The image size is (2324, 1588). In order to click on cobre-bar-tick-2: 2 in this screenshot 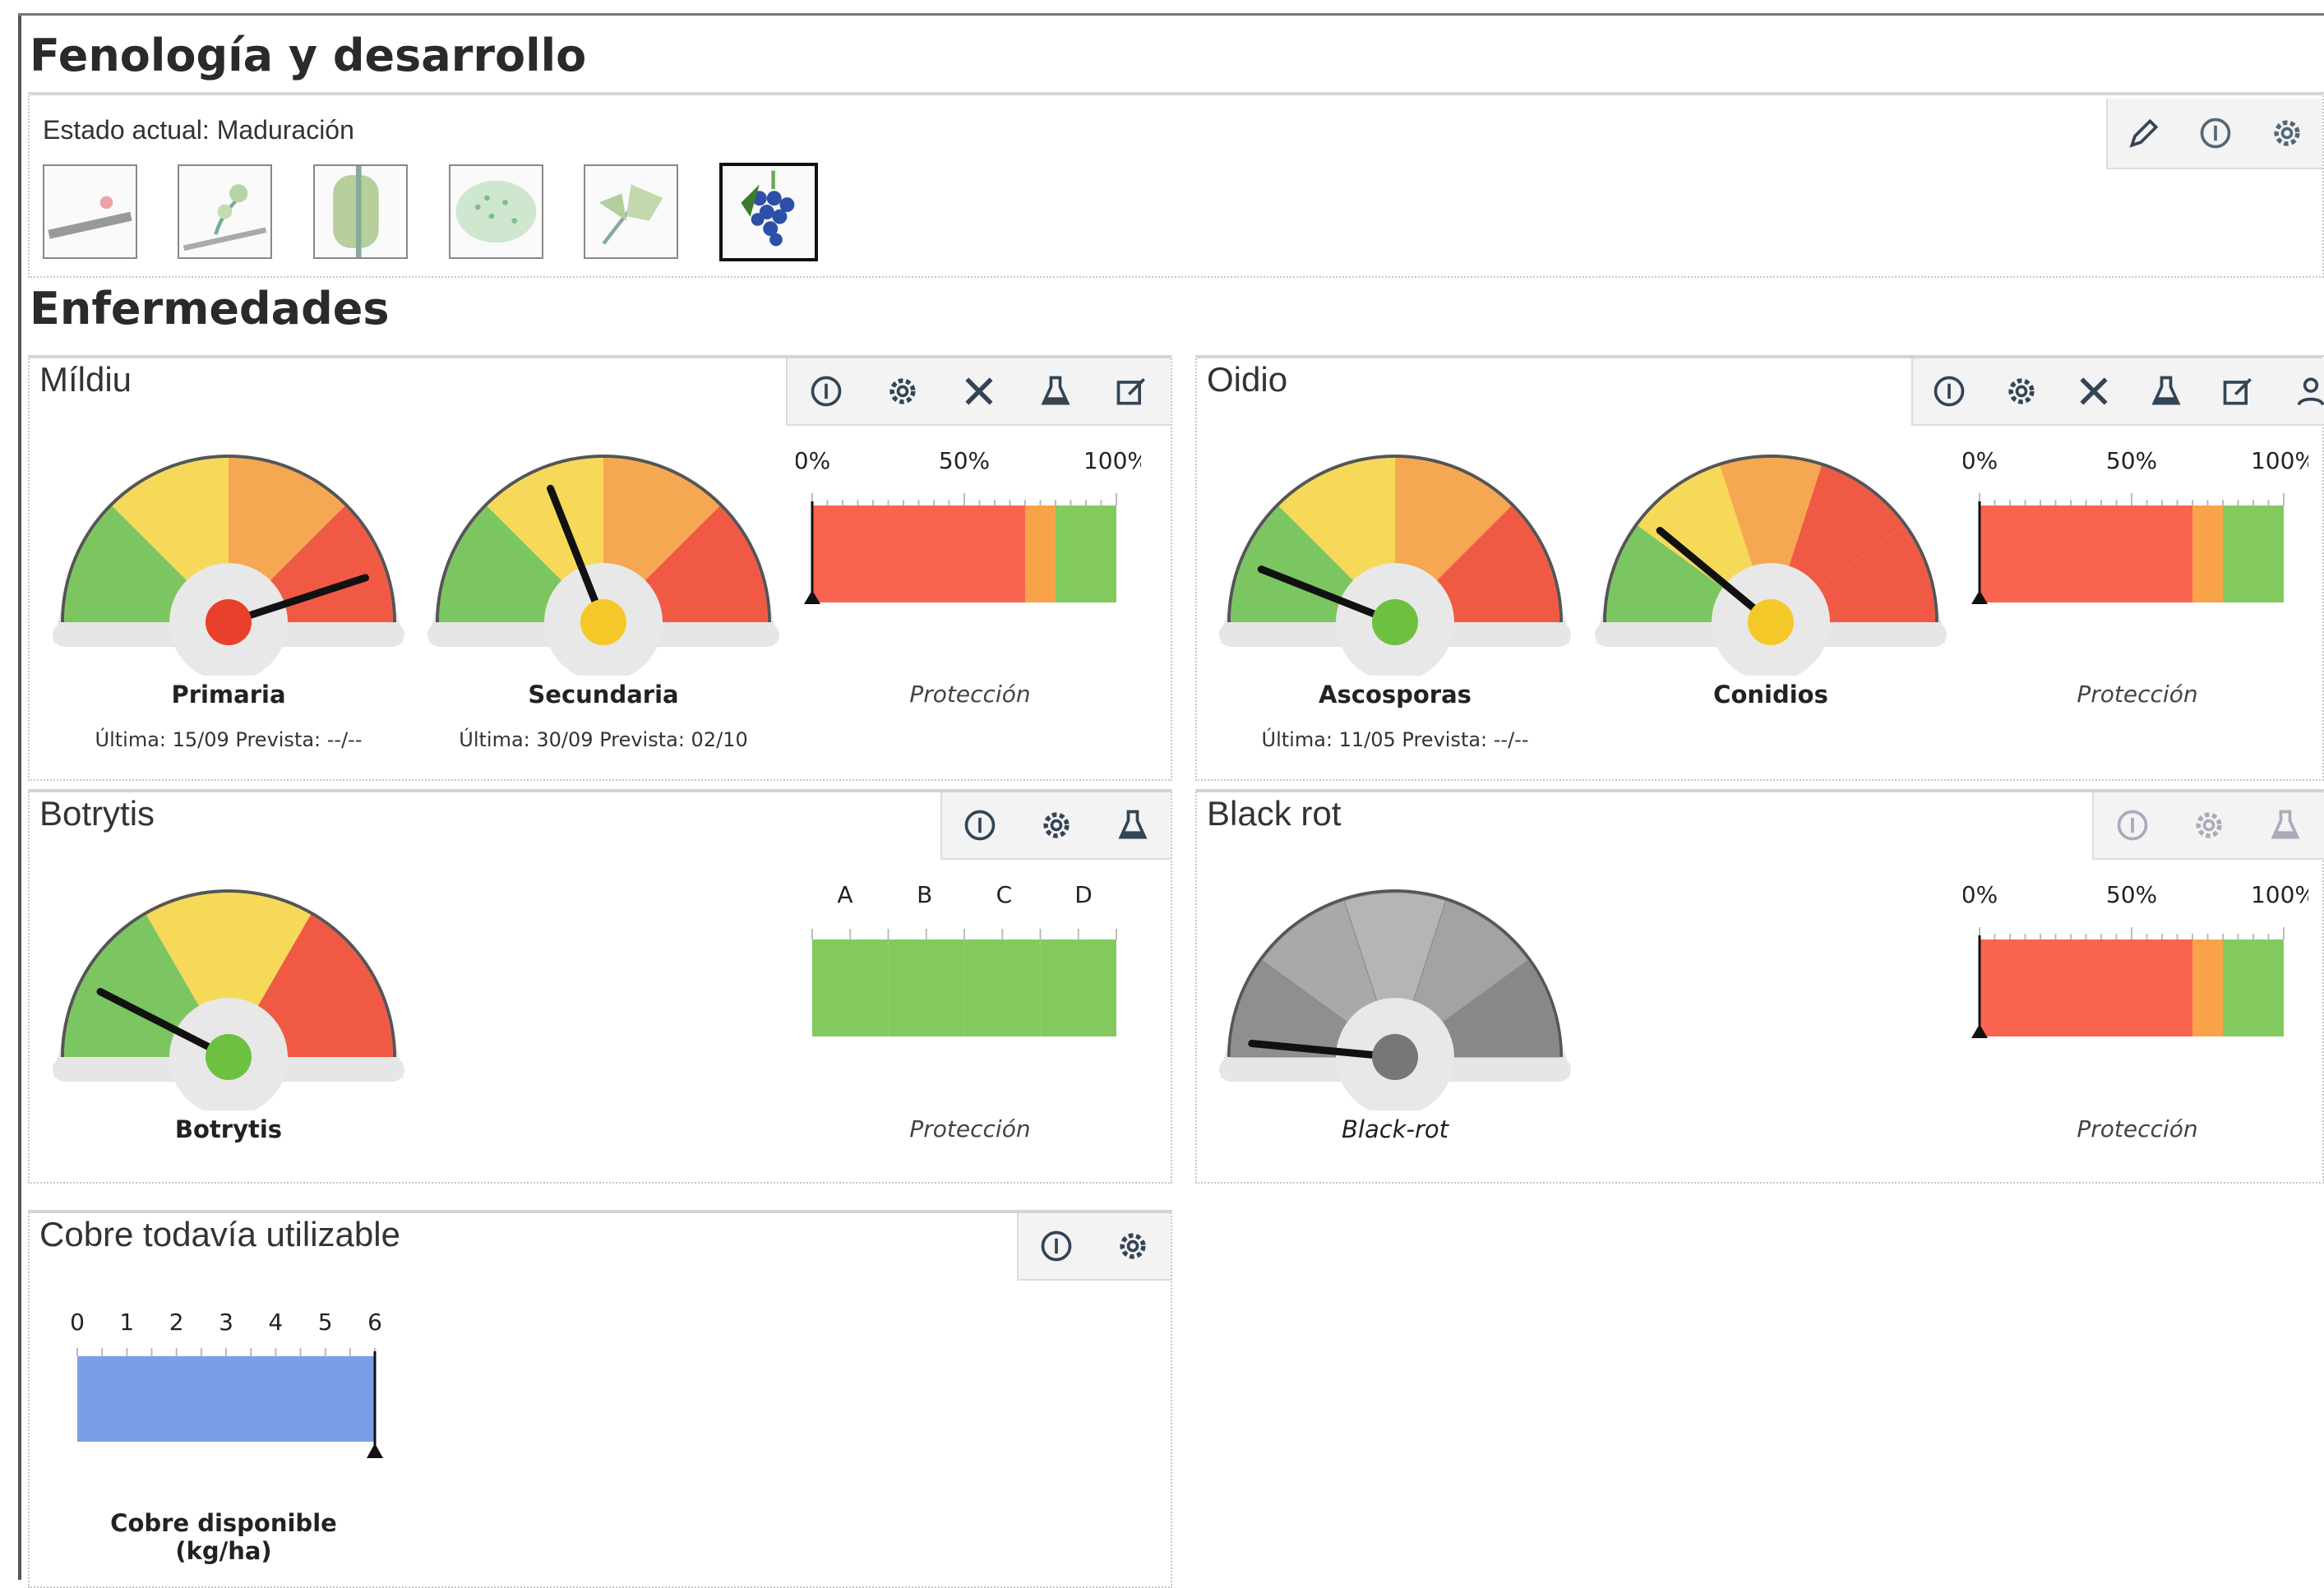, I will do `click(176, 1322)`.